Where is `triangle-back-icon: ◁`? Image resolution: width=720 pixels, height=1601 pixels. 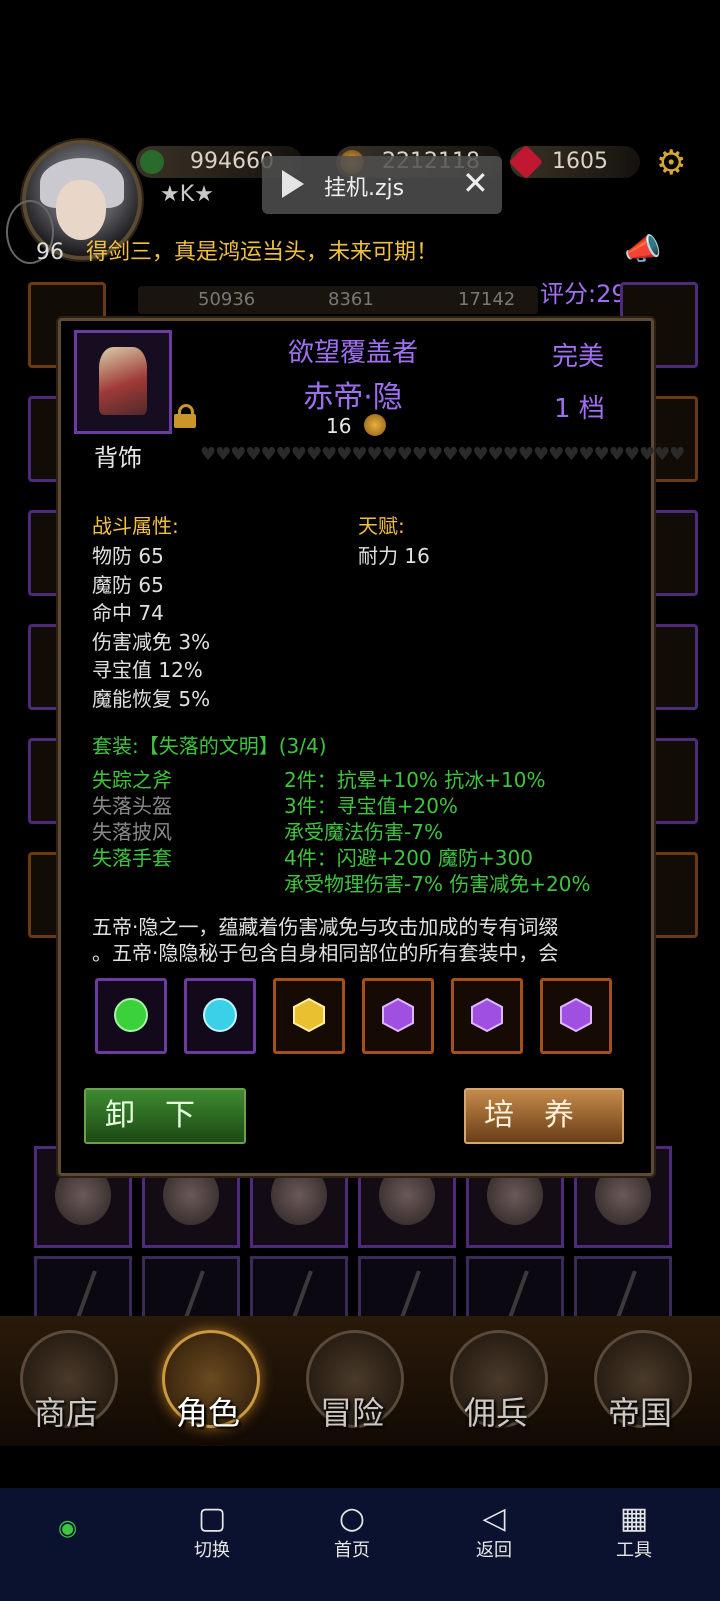 triangle-back-icon: ◁ is located at coordinates (494, 1518).